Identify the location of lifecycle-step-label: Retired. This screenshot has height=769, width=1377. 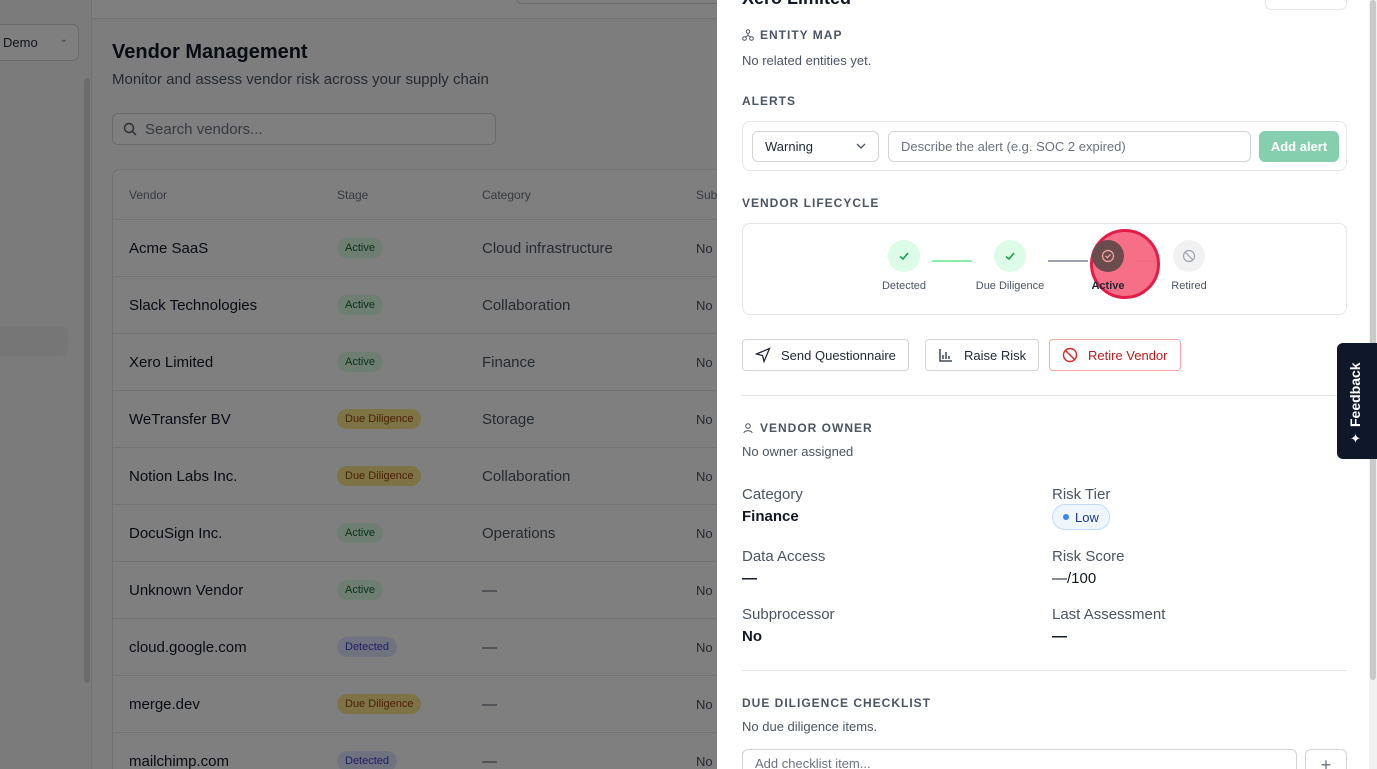
(1189, 286).